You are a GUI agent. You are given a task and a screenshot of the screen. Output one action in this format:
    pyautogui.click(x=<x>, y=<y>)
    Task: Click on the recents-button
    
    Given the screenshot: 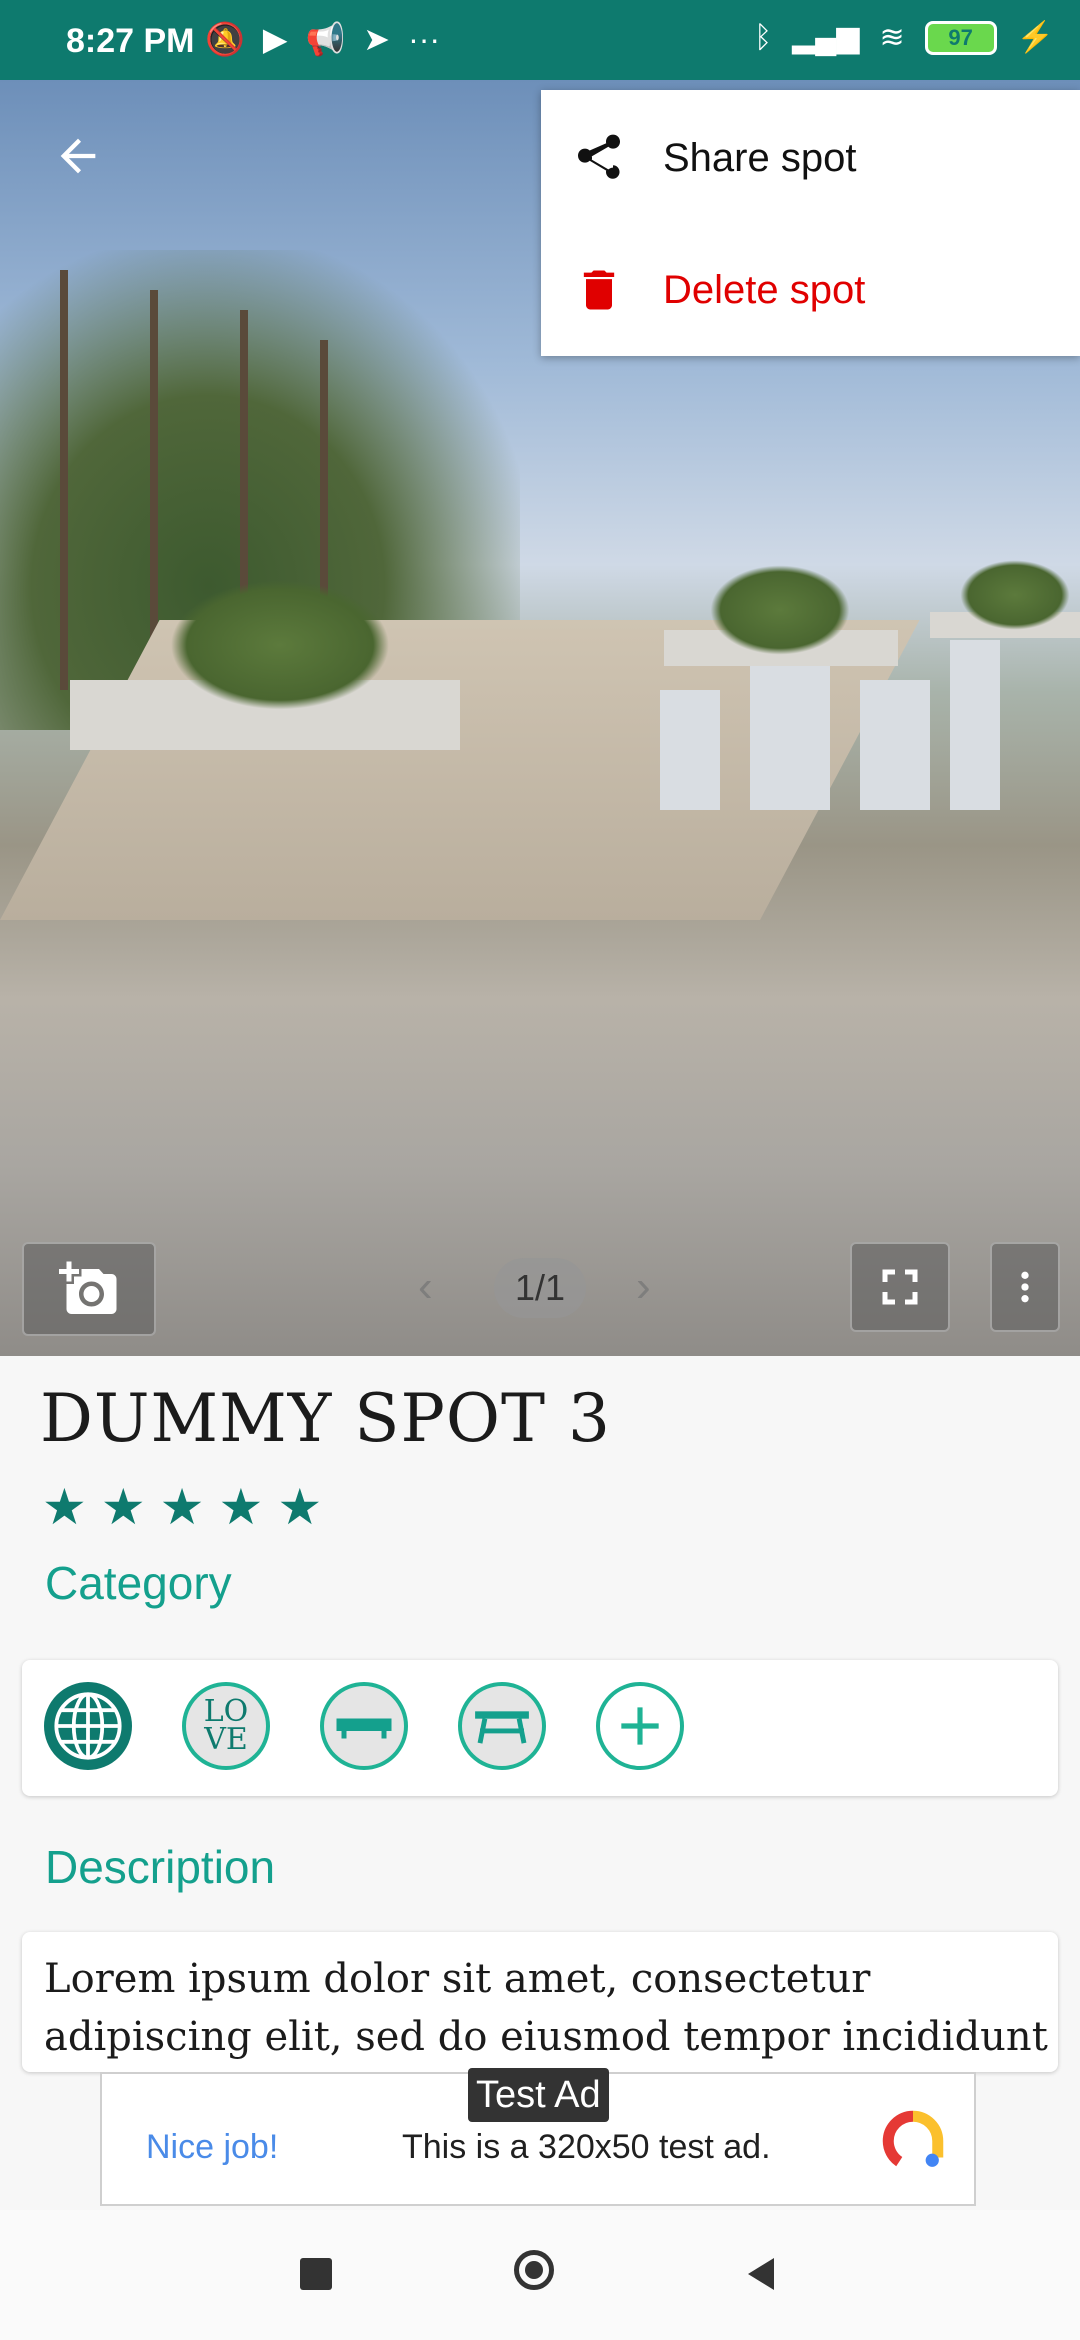 What is the action you would take?
    pyautogui.click(x=316, y=2274)
    